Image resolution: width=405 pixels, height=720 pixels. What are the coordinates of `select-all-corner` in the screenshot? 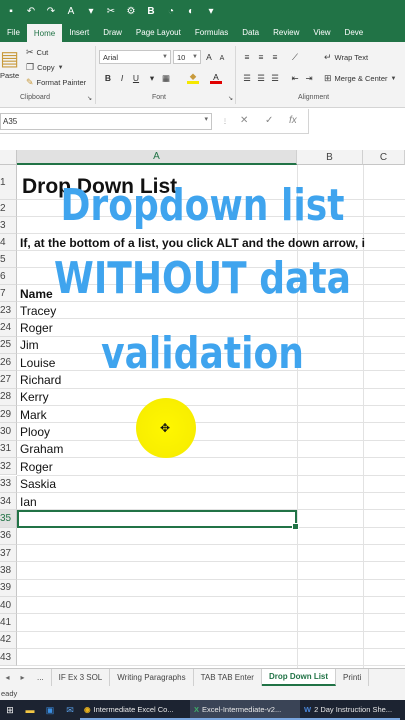 It's located at (8, 157).